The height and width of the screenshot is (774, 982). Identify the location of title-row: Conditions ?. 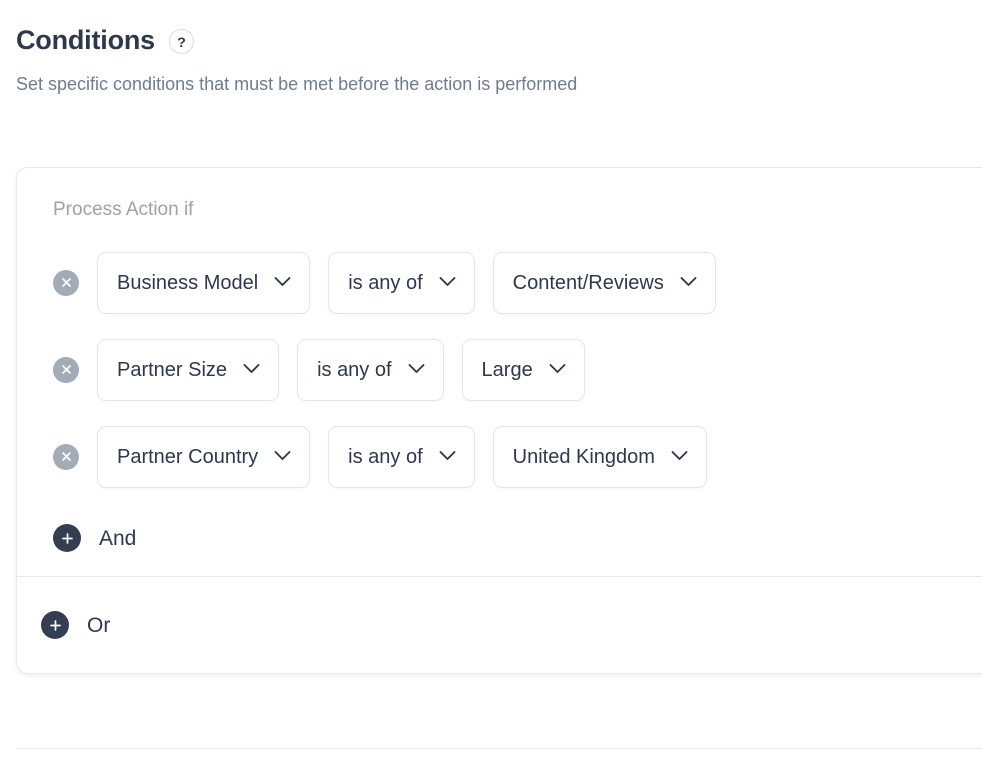
(486, 40).